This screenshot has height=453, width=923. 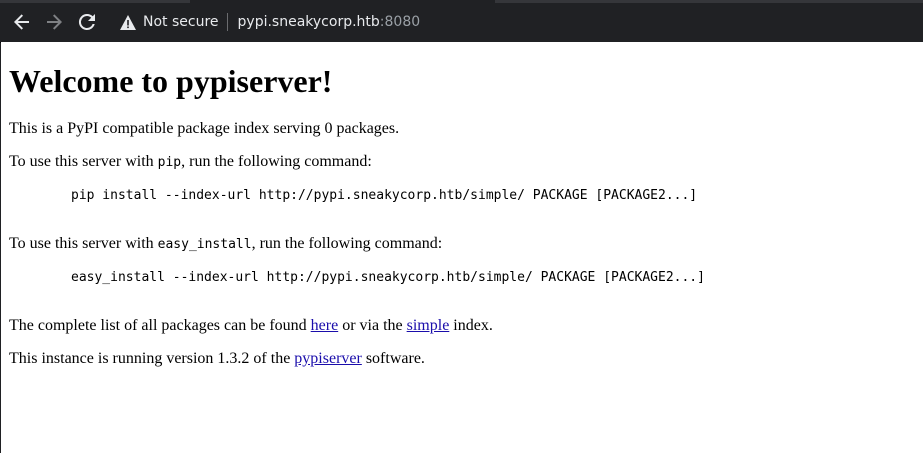 I want to click on list-text-middle: or via the, so click(x=372, y=325).